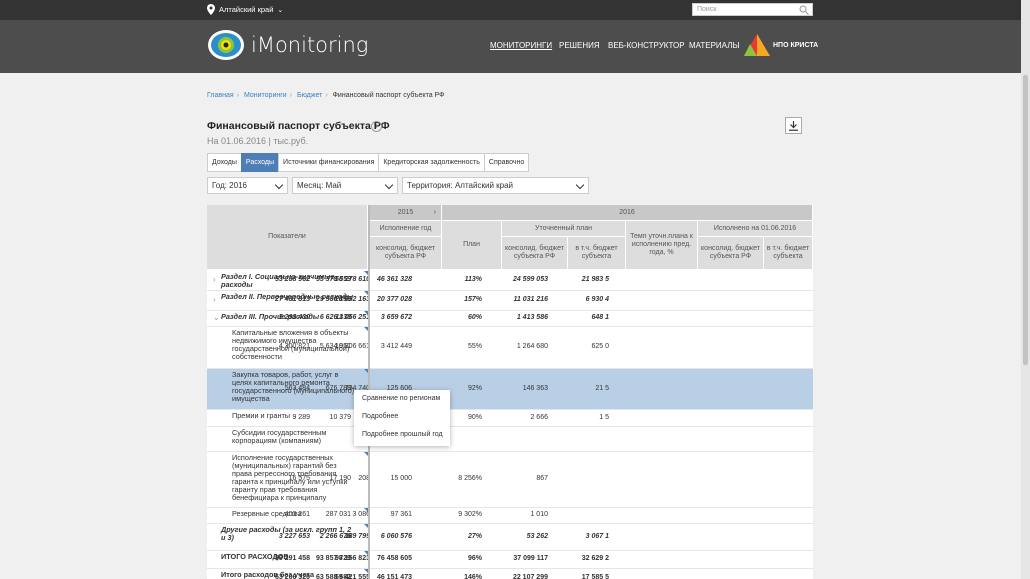 This screenshot has width=1030, height=579. I want to click on chevron-right-icon: ›, so click(434, 212).